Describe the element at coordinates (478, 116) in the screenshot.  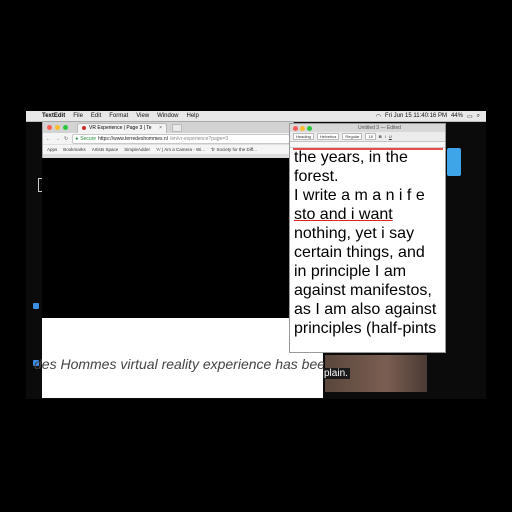
I see `spotlight-icon: ⌕` at that location.